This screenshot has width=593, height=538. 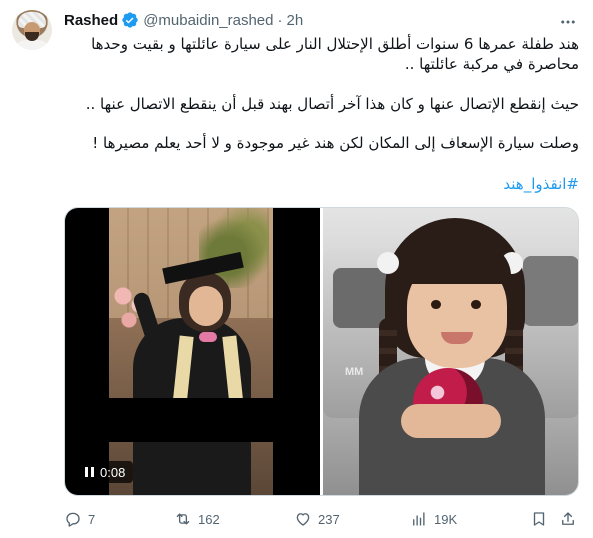 I want to click on reply-button: 7, so click(x=79, y=519).